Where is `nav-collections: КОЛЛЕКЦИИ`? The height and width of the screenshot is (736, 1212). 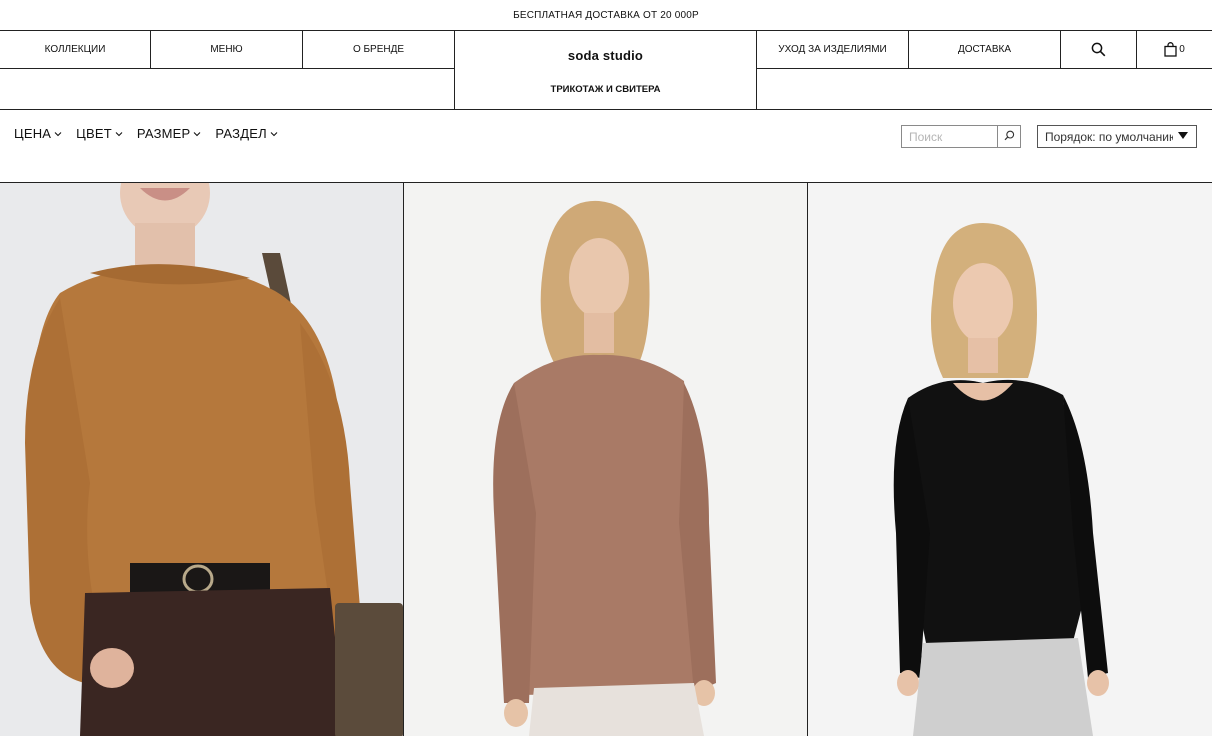 nav-collections: КОЛЛЕКЦИИ is located at coordinates (75, 49).